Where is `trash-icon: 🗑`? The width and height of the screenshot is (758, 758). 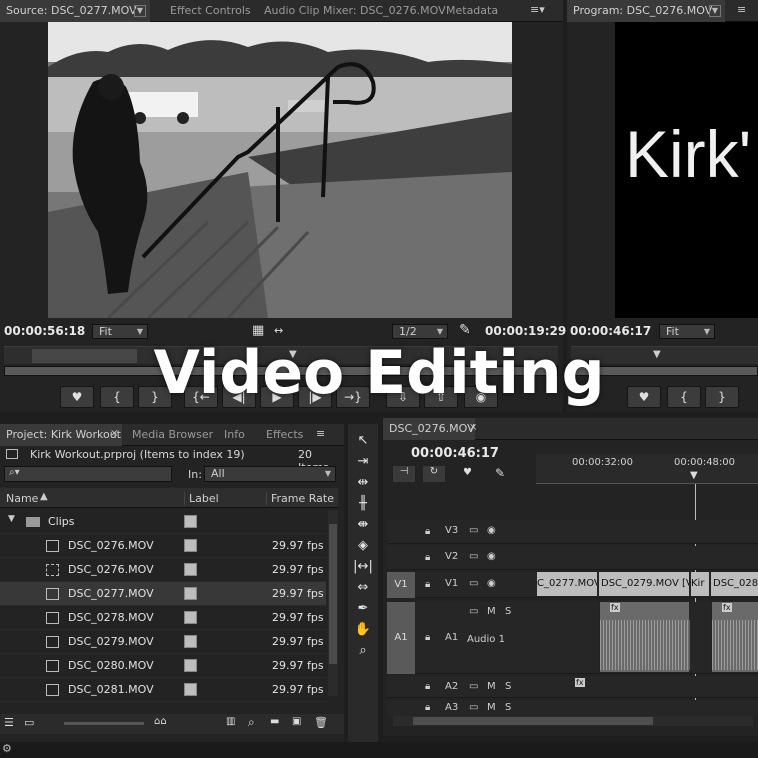
trash-icon: 🗑 is located at coordinates (321, 722).